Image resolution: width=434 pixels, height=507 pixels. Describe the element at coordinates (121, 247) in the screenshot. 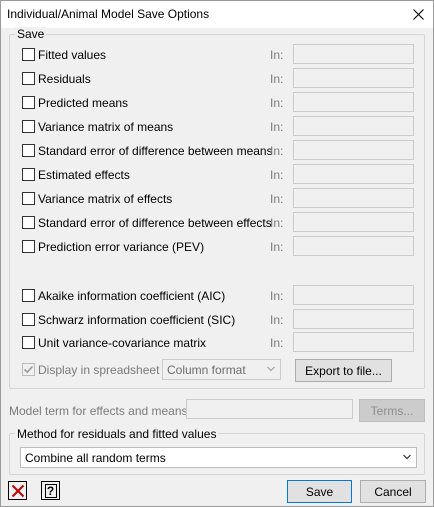

I see `option-label: Prediction error variance (PEV)` at that location.